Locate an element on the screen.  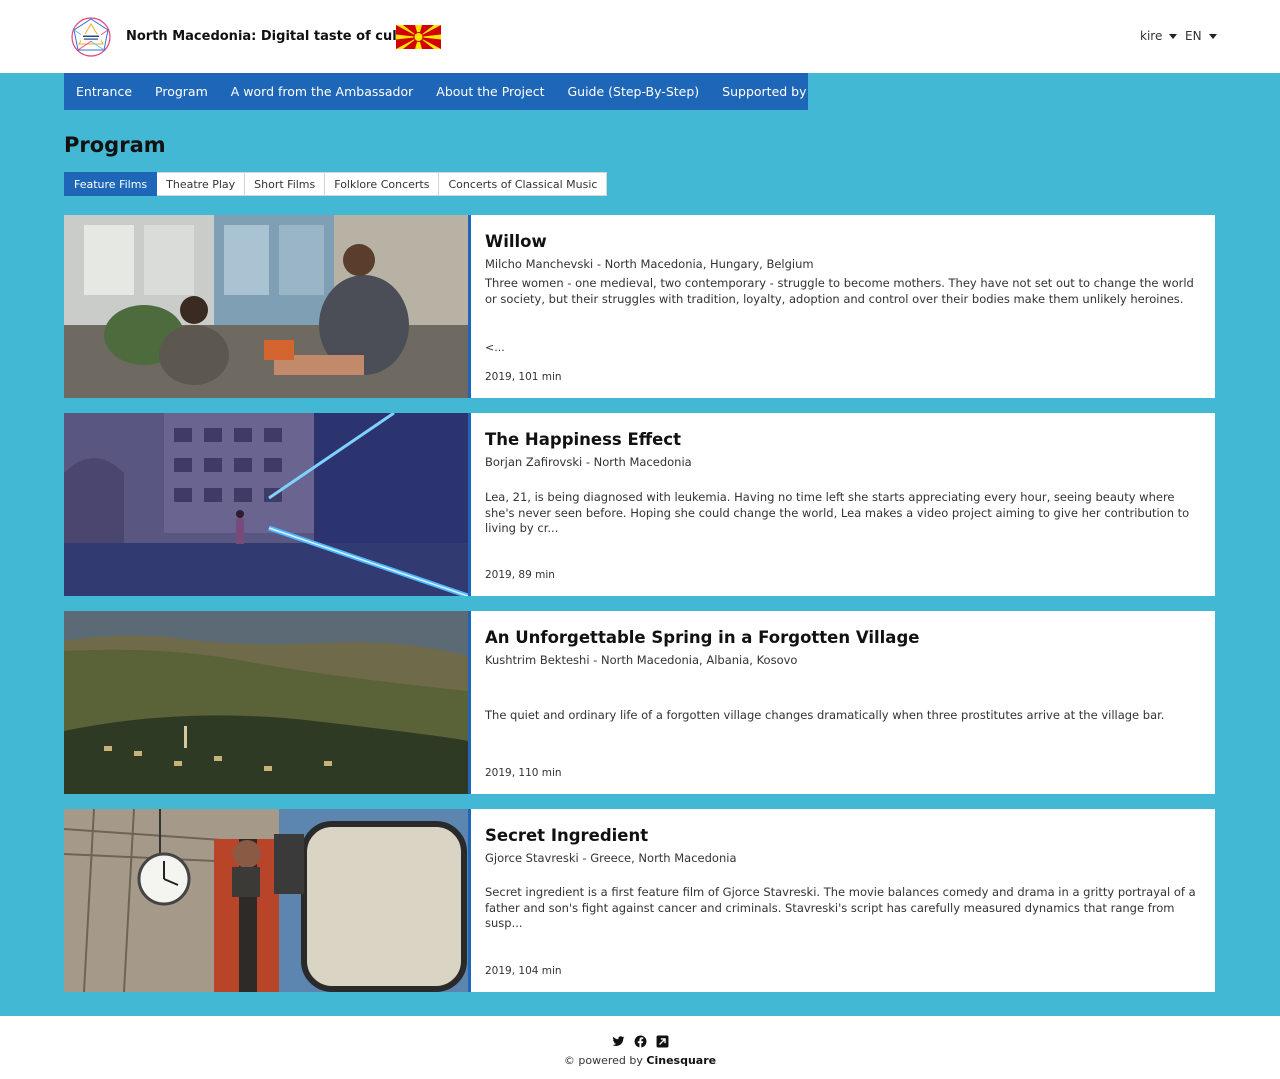
film-title: Willow is located at coordinates (516, 241).